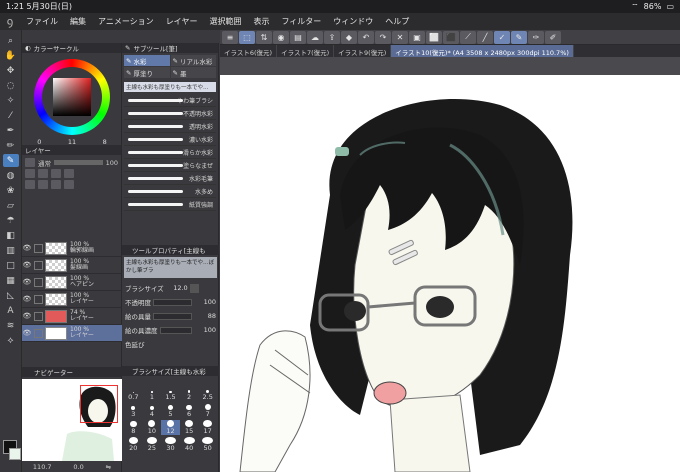 This screenshot has width=680, height=472. I want to click on tab-illust7: イラスト7(復元), so click(306, 51).